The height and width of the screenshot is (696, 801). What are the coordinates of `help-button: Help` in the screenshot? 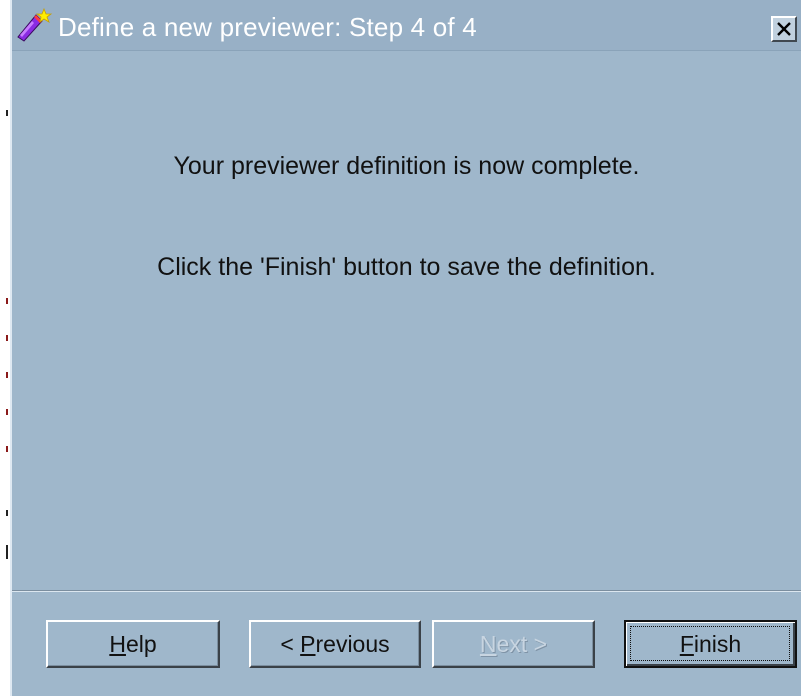 It's located at (133, 644).